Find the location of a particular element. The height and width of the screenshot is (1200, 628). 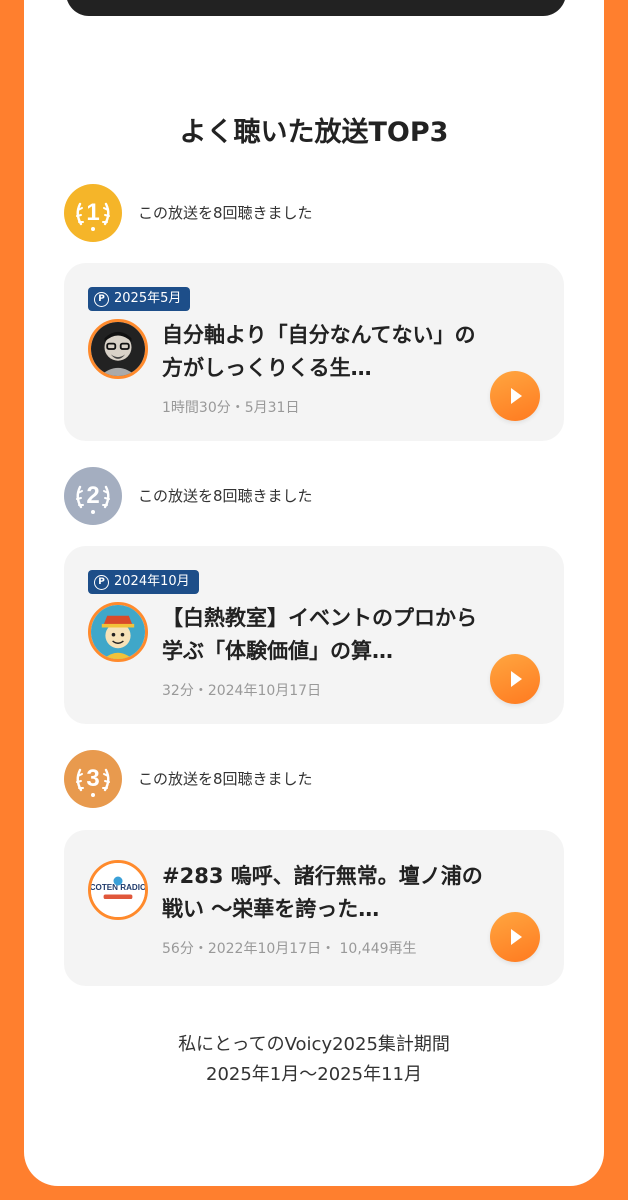

illustrated-character-avatar-icon is located at coordinates (118, 632).